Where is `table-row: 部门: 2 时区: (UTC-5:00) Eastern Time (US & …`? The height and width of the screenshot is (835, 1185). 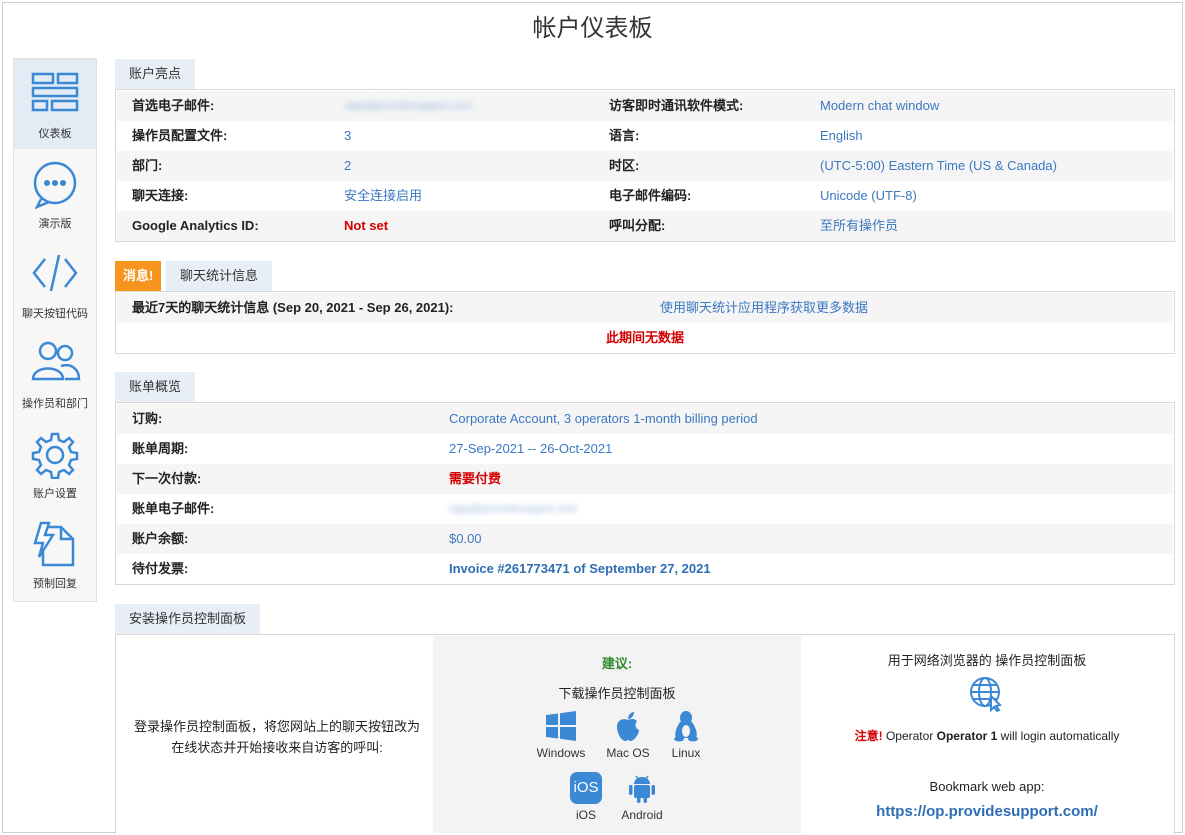 table-row: 部门: 2 时区: (UTC-5:00) Eastern Time (US & … is located at coordinates (645, 166).